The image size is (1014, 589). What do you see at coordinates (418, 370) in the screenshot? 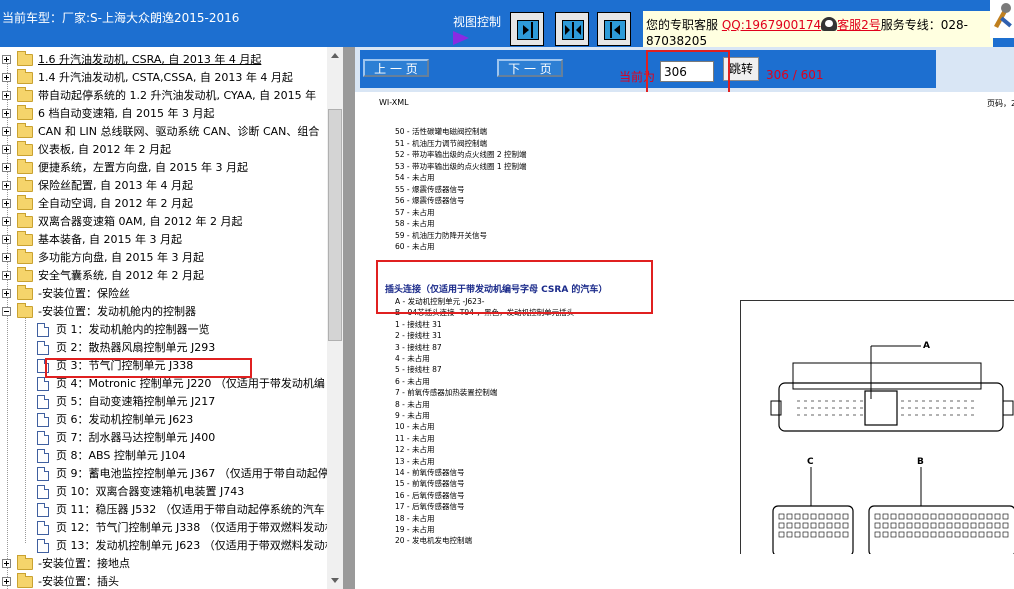
I see `pin-description: 5 - 接线柱 87` at bounding box center [418, 370].